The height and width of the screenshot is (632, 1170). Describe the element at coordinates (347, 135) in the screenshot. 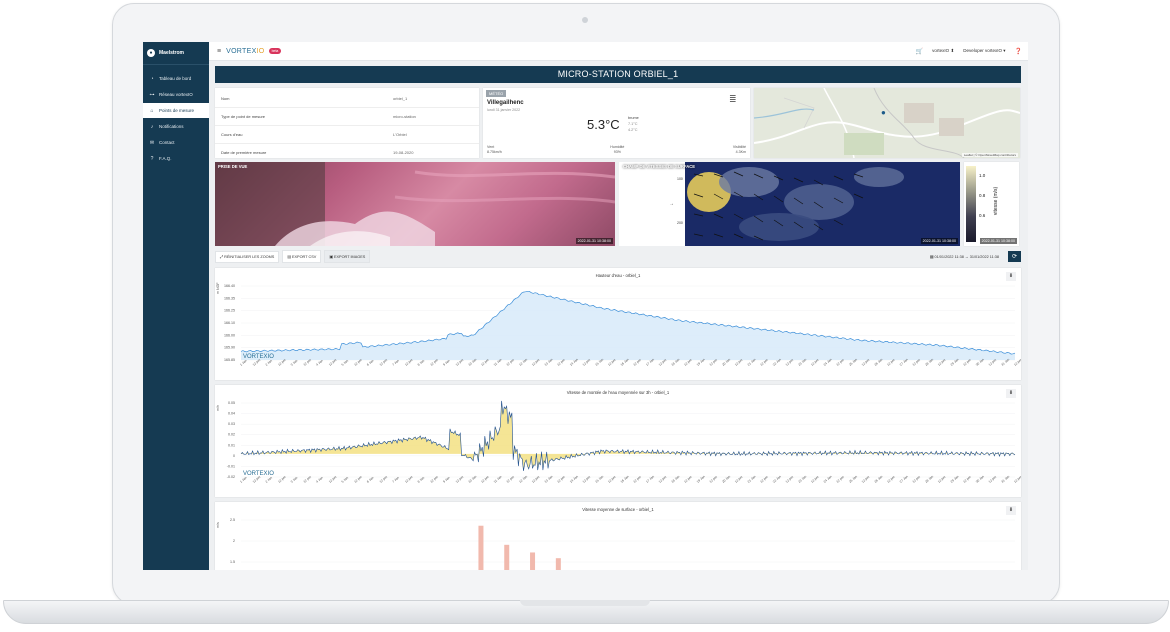

I see `info-row: Cours d'eau L'Orbiel` at that location.